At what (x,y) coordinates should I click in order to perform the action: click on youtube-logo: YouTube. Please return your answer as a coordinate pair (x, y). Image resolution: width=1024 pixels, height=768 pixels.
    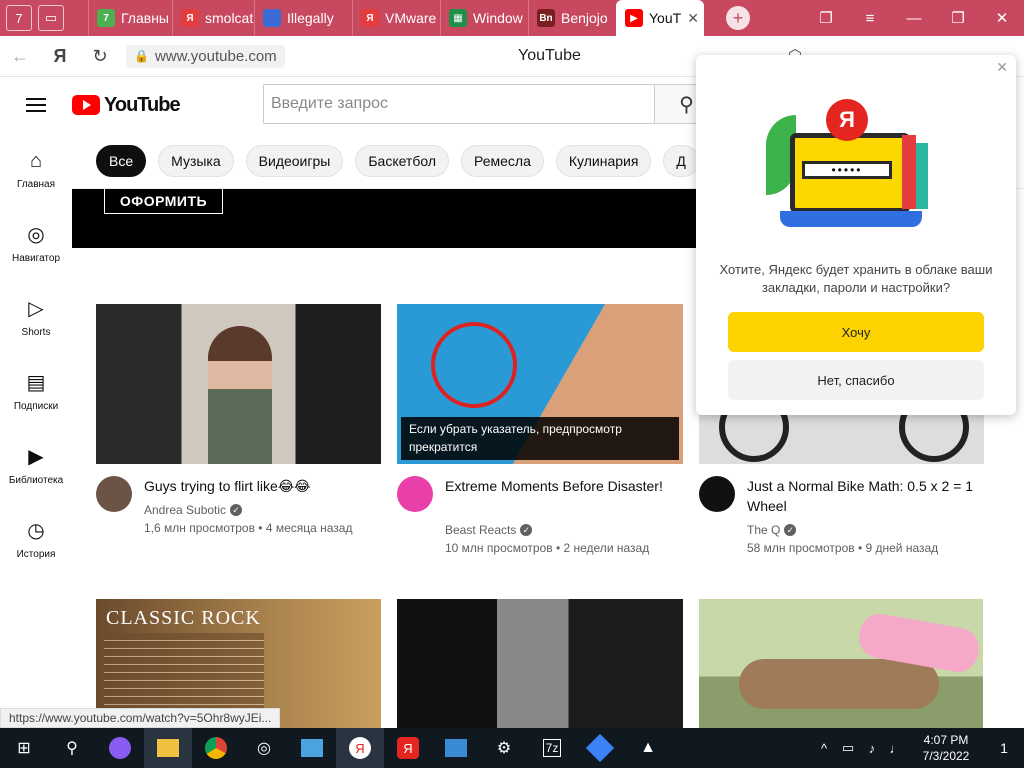
    Looking at the image, I should click on (126, 105).